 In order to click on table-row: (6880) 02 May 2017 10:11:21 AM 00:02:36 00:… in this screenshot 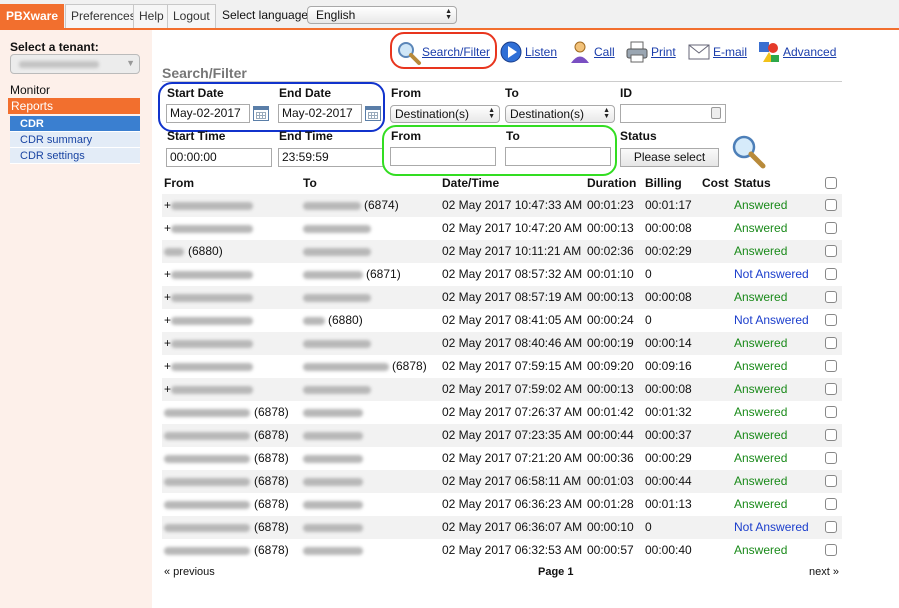, I will do `click(502, 251)`.